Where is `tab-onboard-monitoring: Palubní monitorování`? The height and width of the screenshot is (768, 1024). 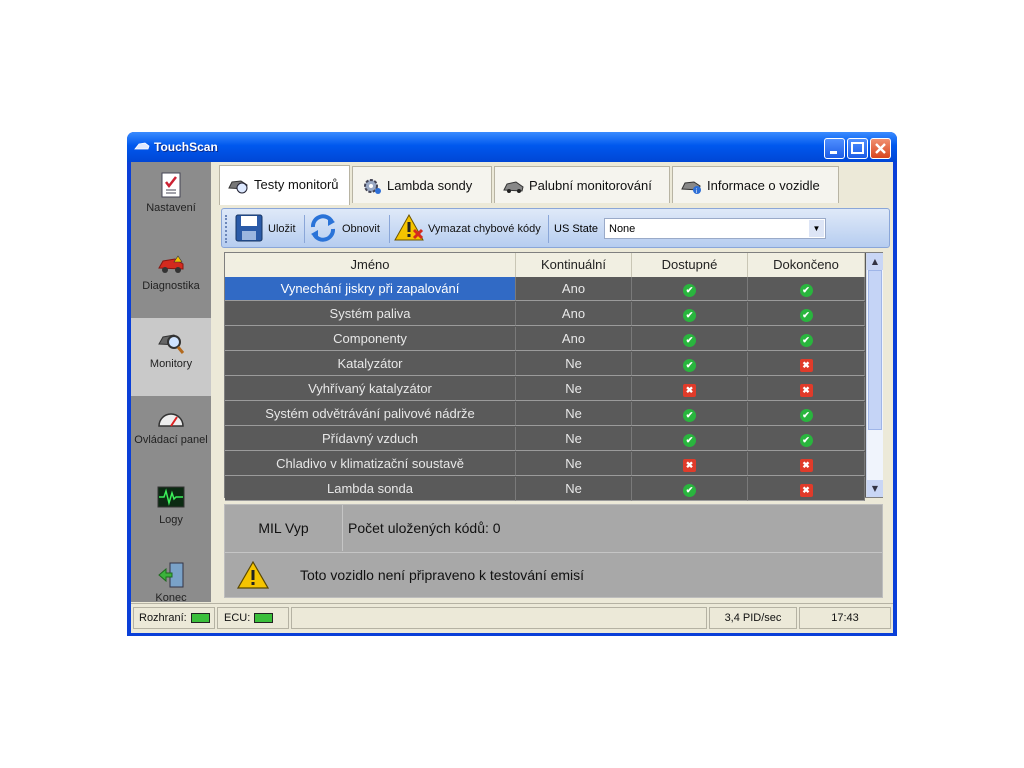
tab-onboard-monitoring: Palubní monitorování is located at coordinates (582, 184).